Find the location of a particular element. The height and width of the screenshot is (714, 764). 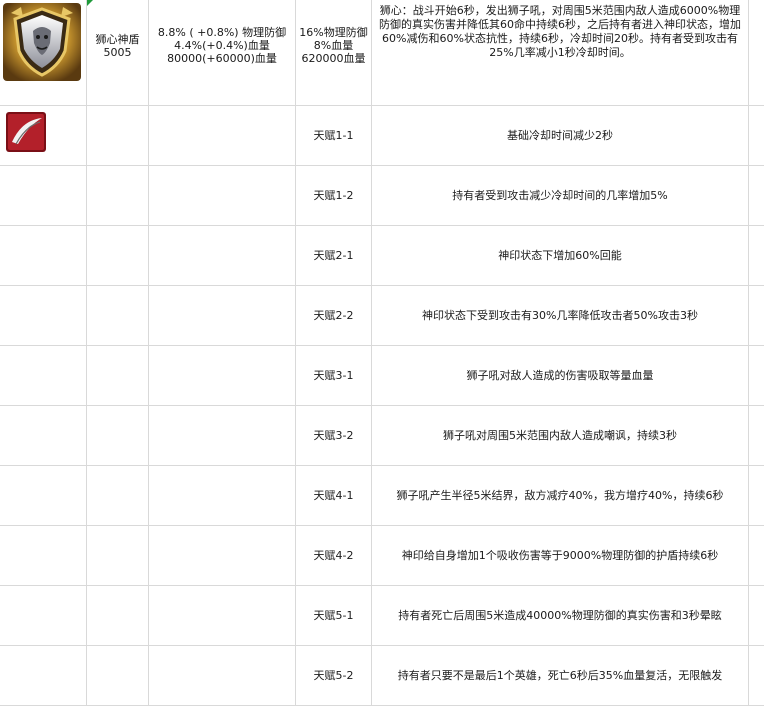

talent-row: 天赋2-1 神印状态下增加60%回能 is located at coordinates (382, 256).